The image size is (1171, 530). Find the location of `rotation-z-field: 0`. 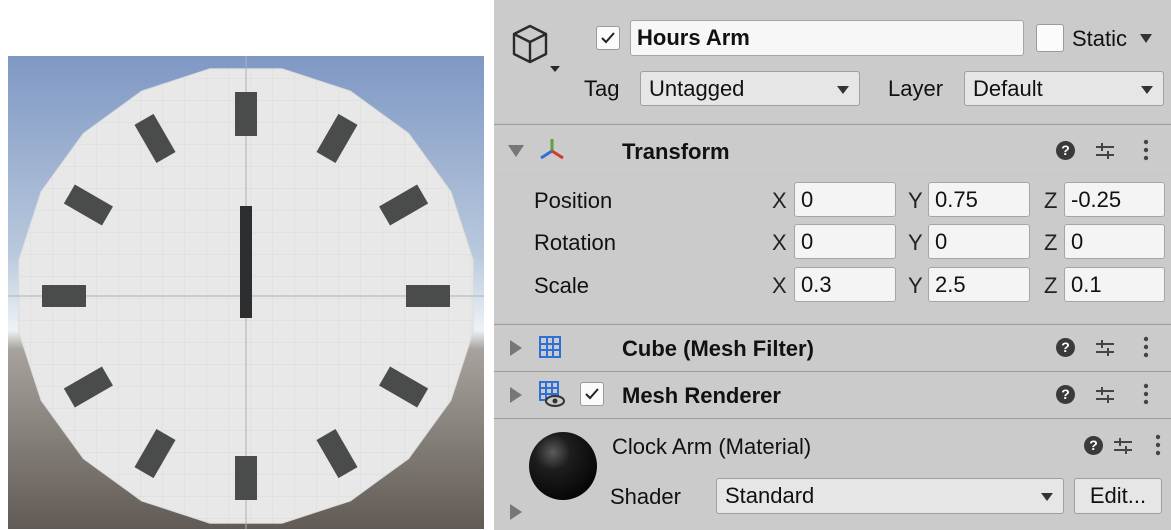

rotation-z-field: 0 is located at coordinates (1114, 241).